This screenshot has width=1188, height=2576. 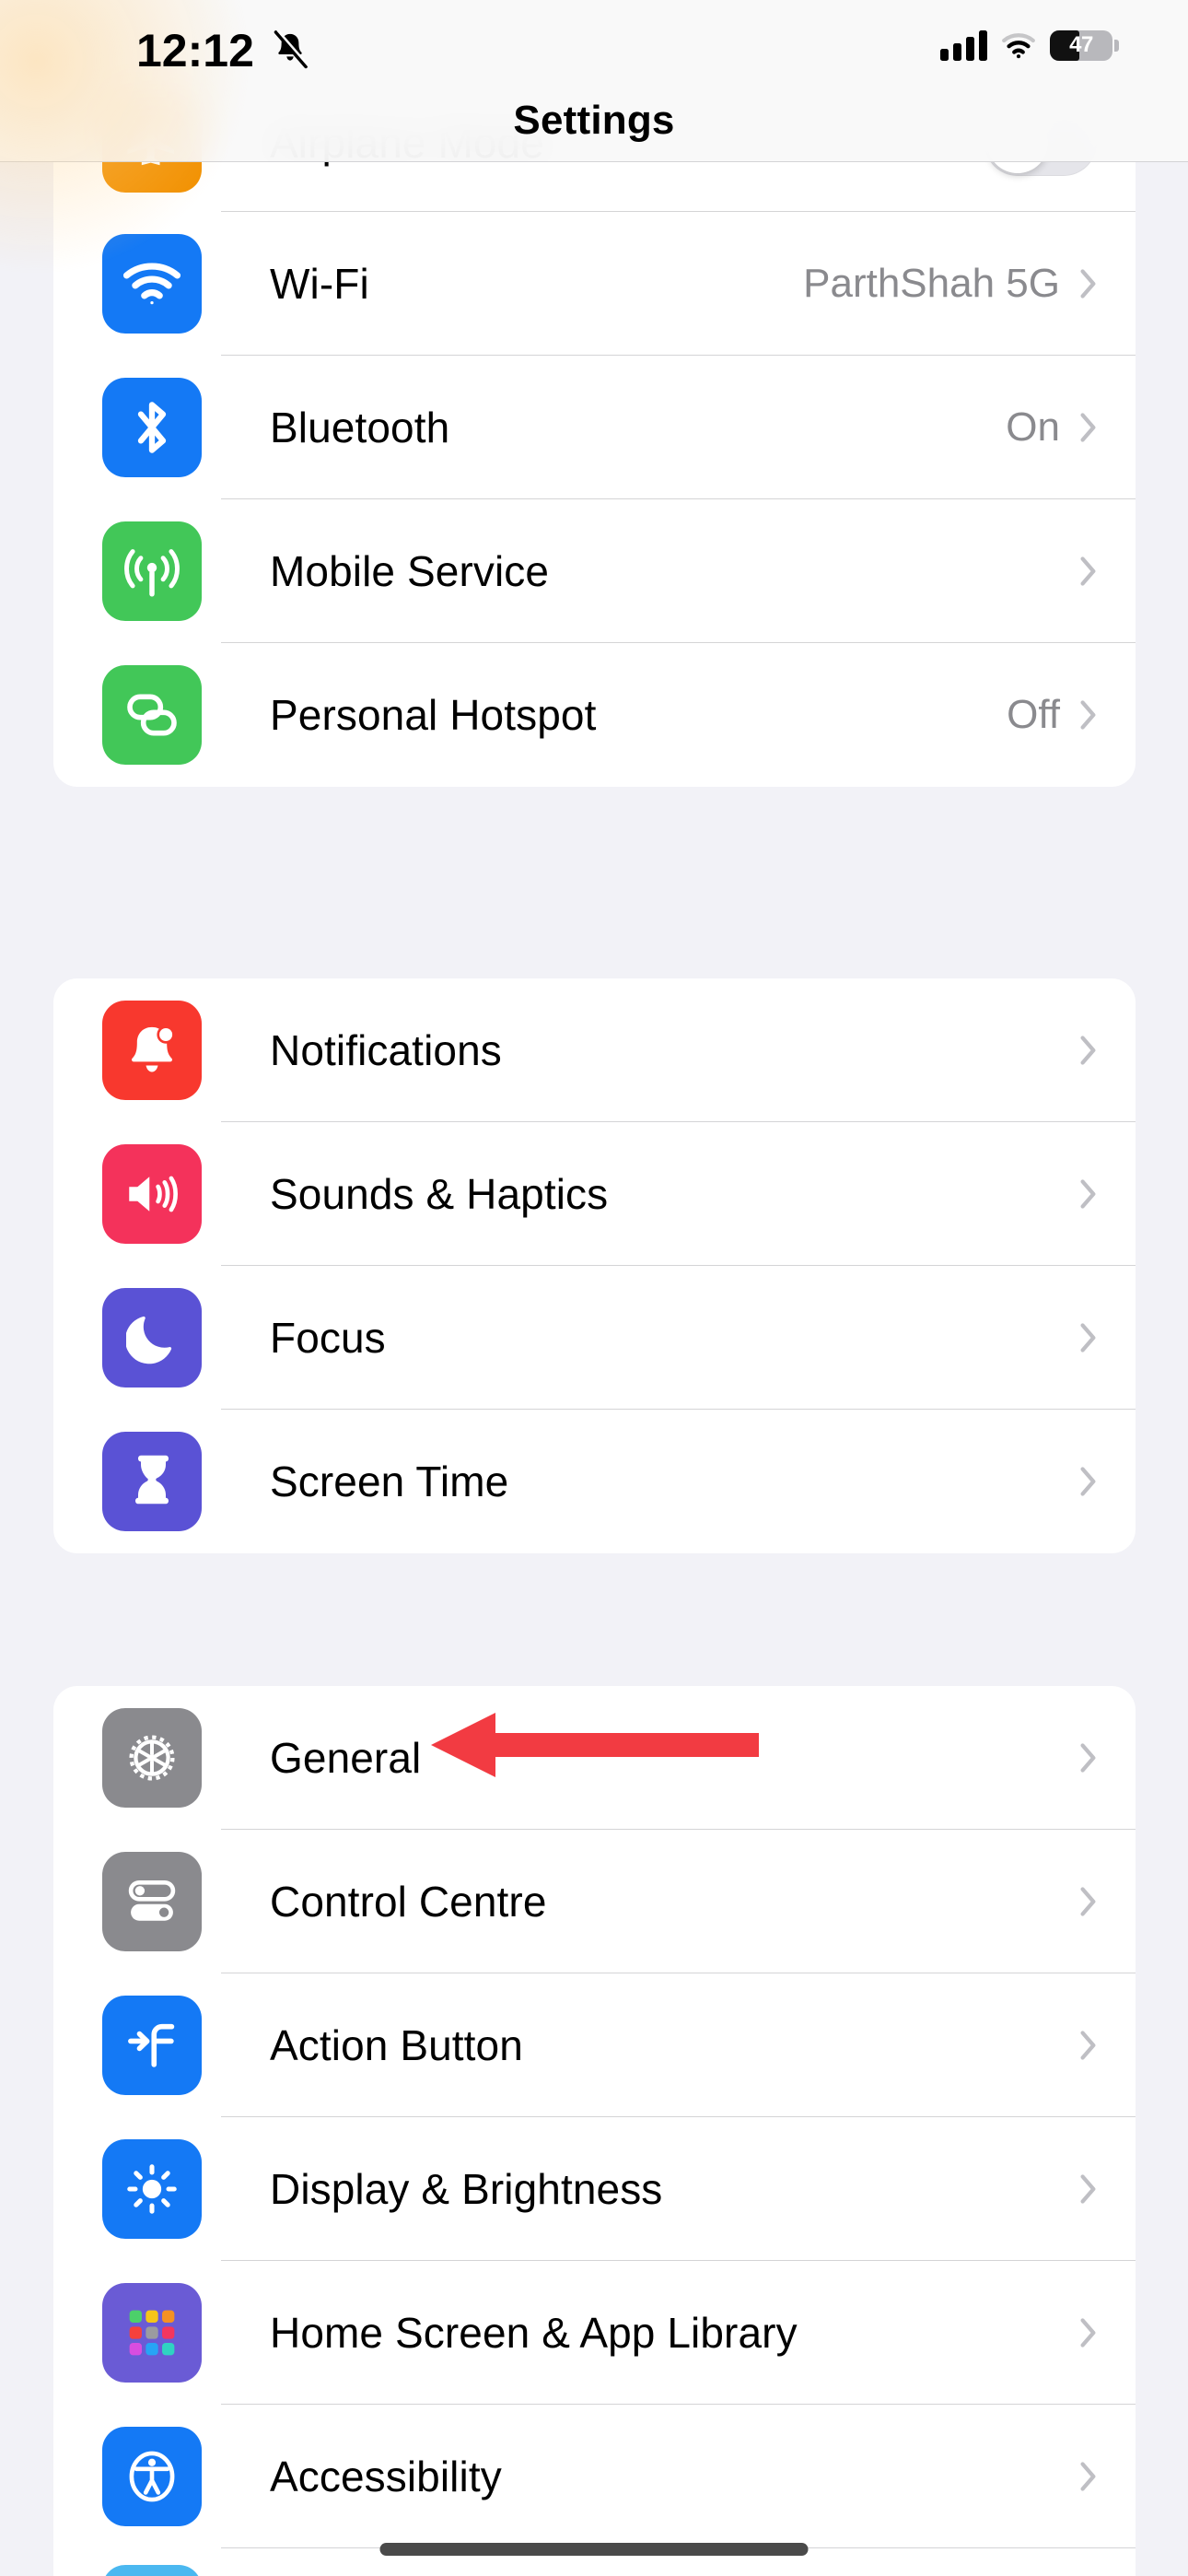 What do you see at coordinates (319, 284) in the screenshot?
I see `settings-row-label: Wi-Fi` at bounding box center [319, 284].